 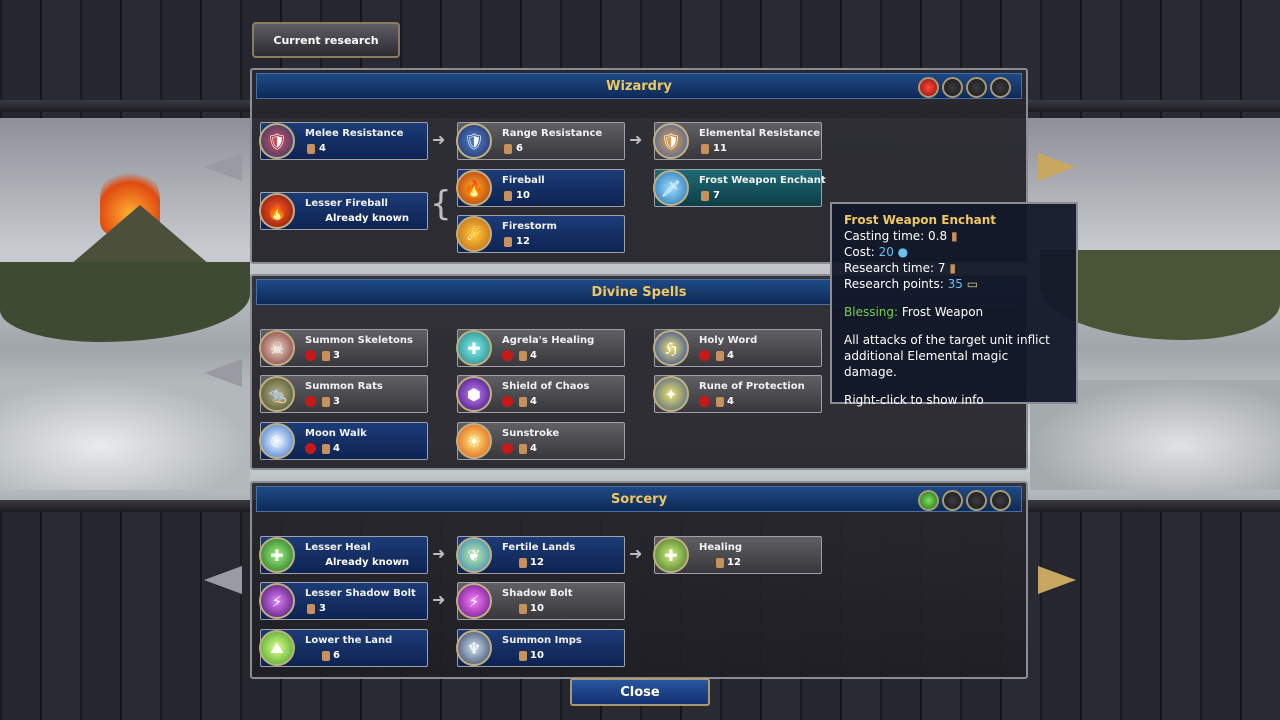 I want to click on tooltip-type: Blessing: Frost Weapon, so click(x=914, y=312).